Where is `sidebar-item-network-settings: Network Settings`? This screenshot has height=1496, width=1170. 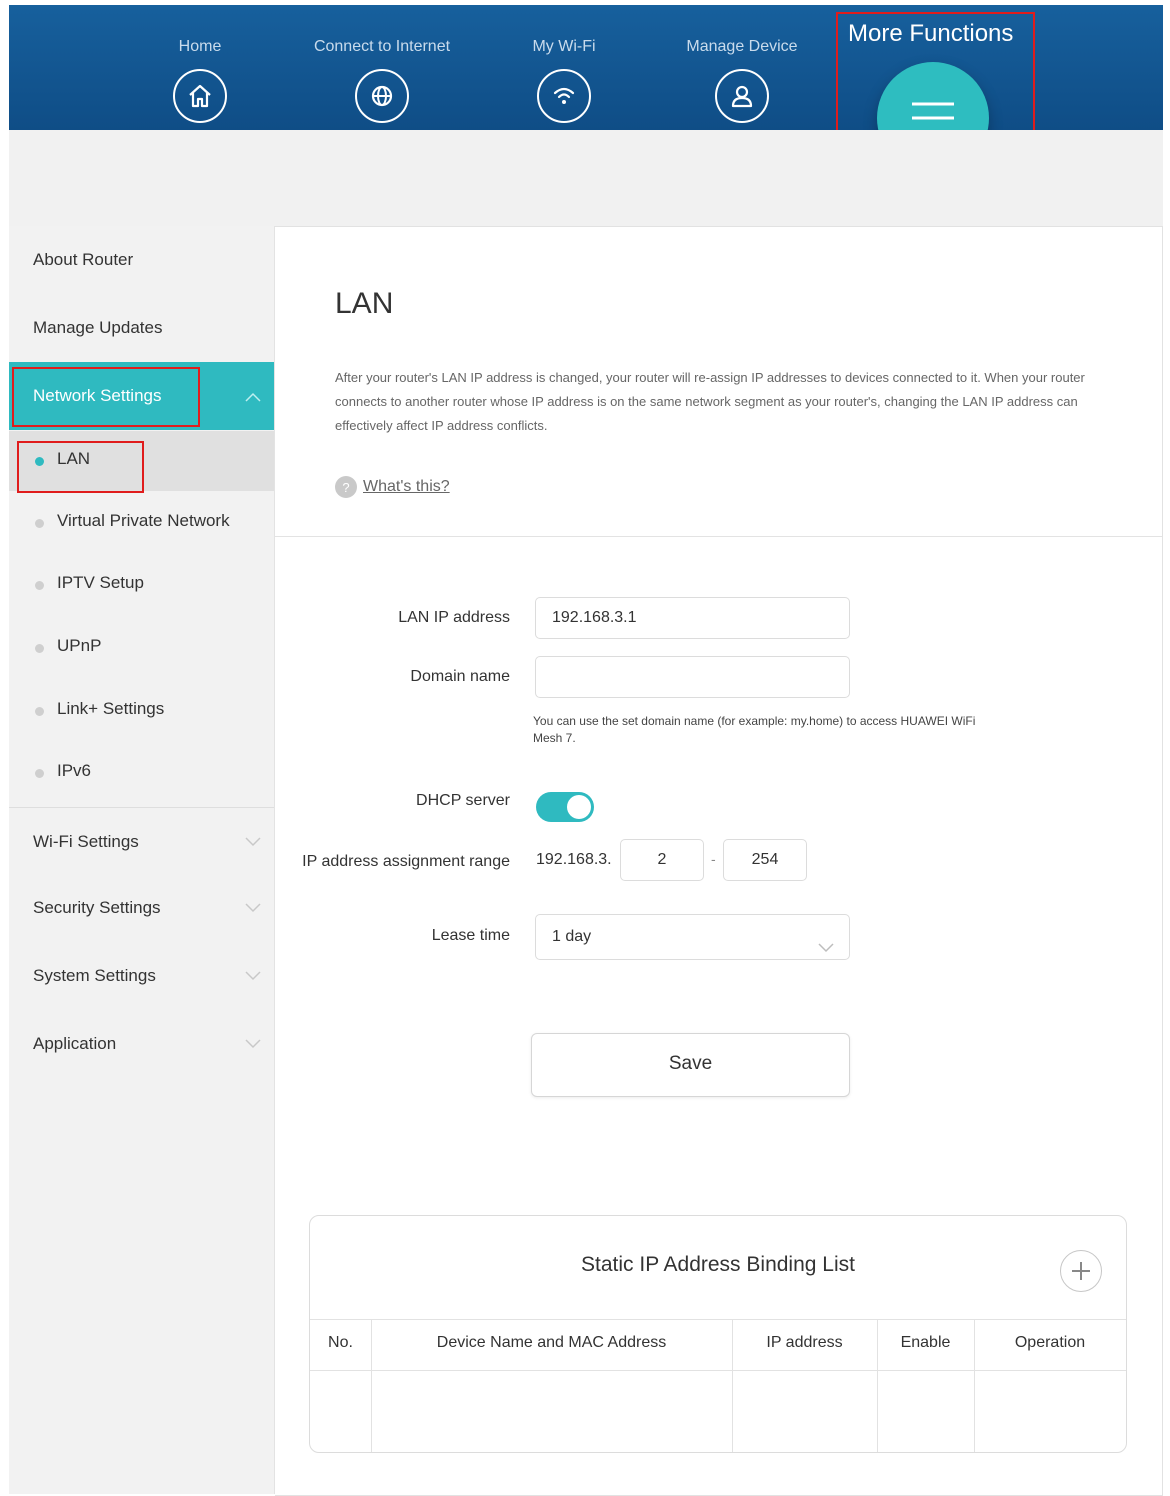 sidebar-item-network-settings: Network Settings is located at coordinates (141, 396).